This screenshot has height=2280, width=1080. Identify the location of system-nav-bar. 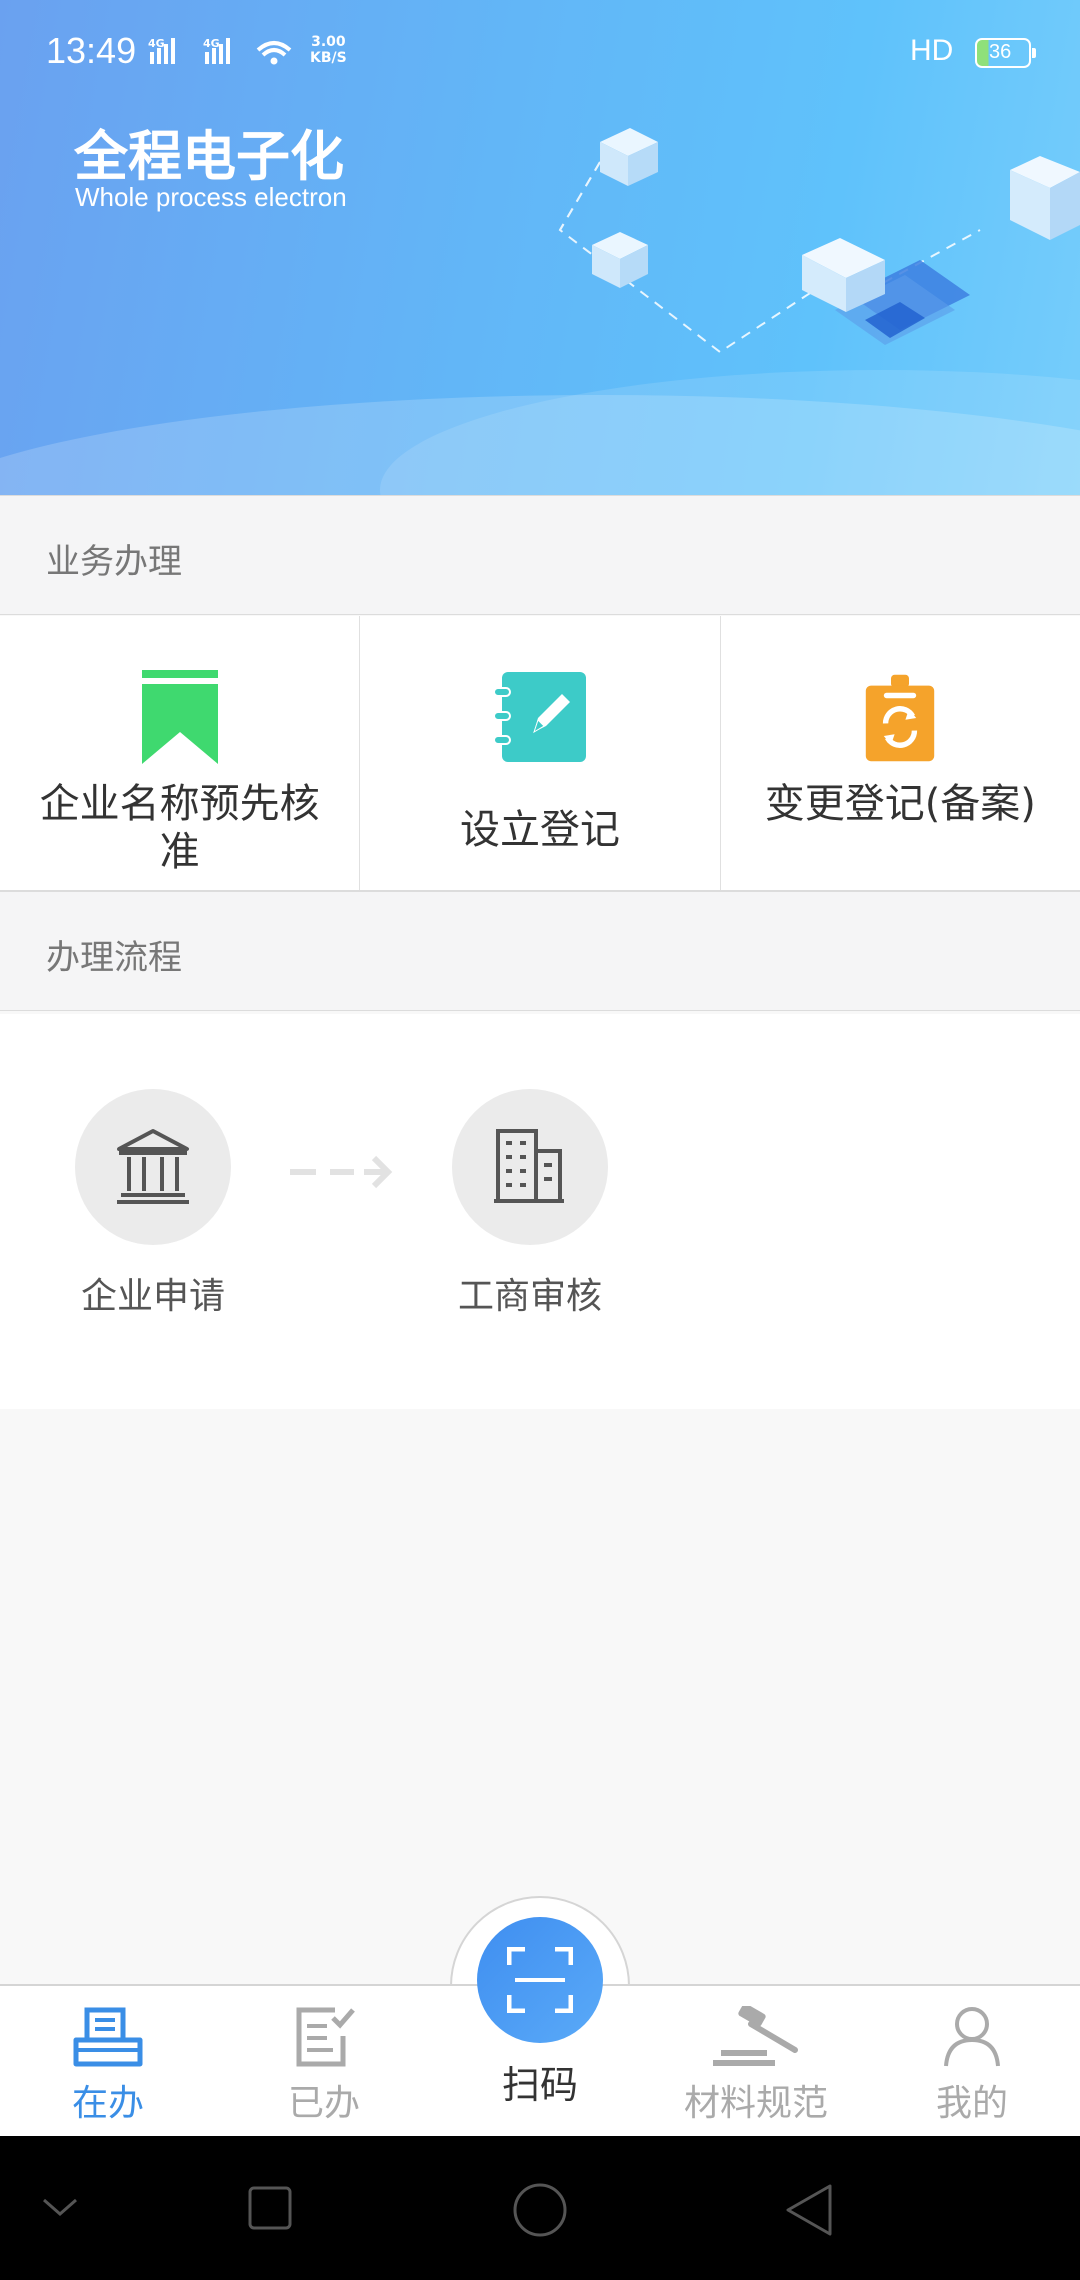
(540, 2208).